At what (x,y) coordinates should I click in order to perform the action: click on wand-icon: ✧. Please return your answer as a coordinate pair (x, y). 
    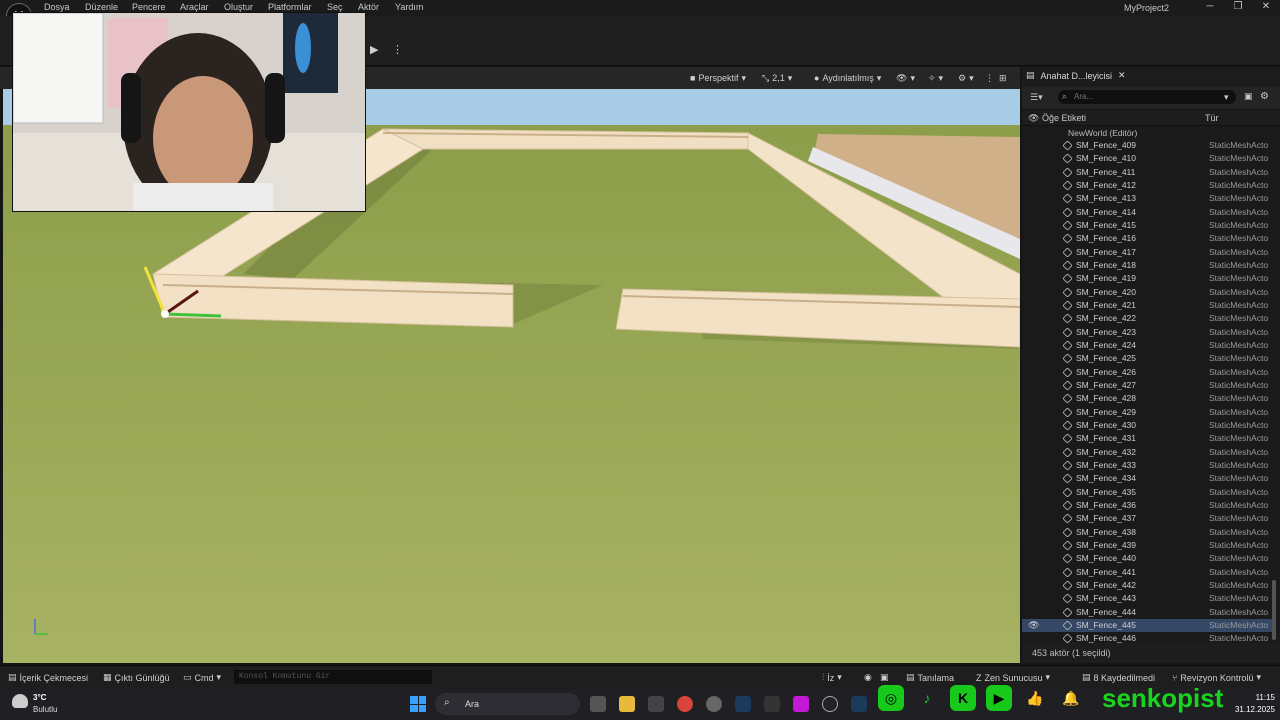
    Looking at the image, I should click on (932, 77).